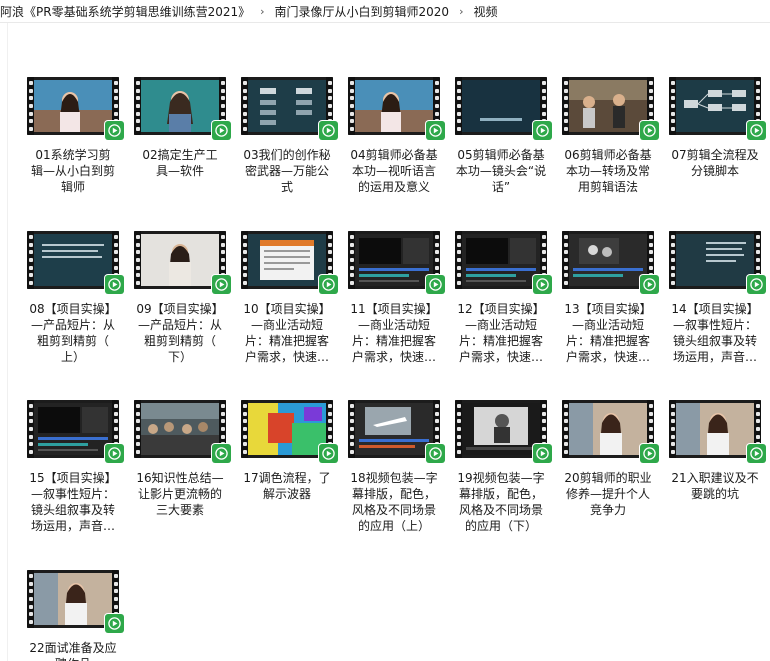 This screenshot has height=661, width=770. What do you see at coordinates (287, 155) in the screenshot?
I see `file-name-line: 03我们的创作秘` at bounding box center [287, 155].